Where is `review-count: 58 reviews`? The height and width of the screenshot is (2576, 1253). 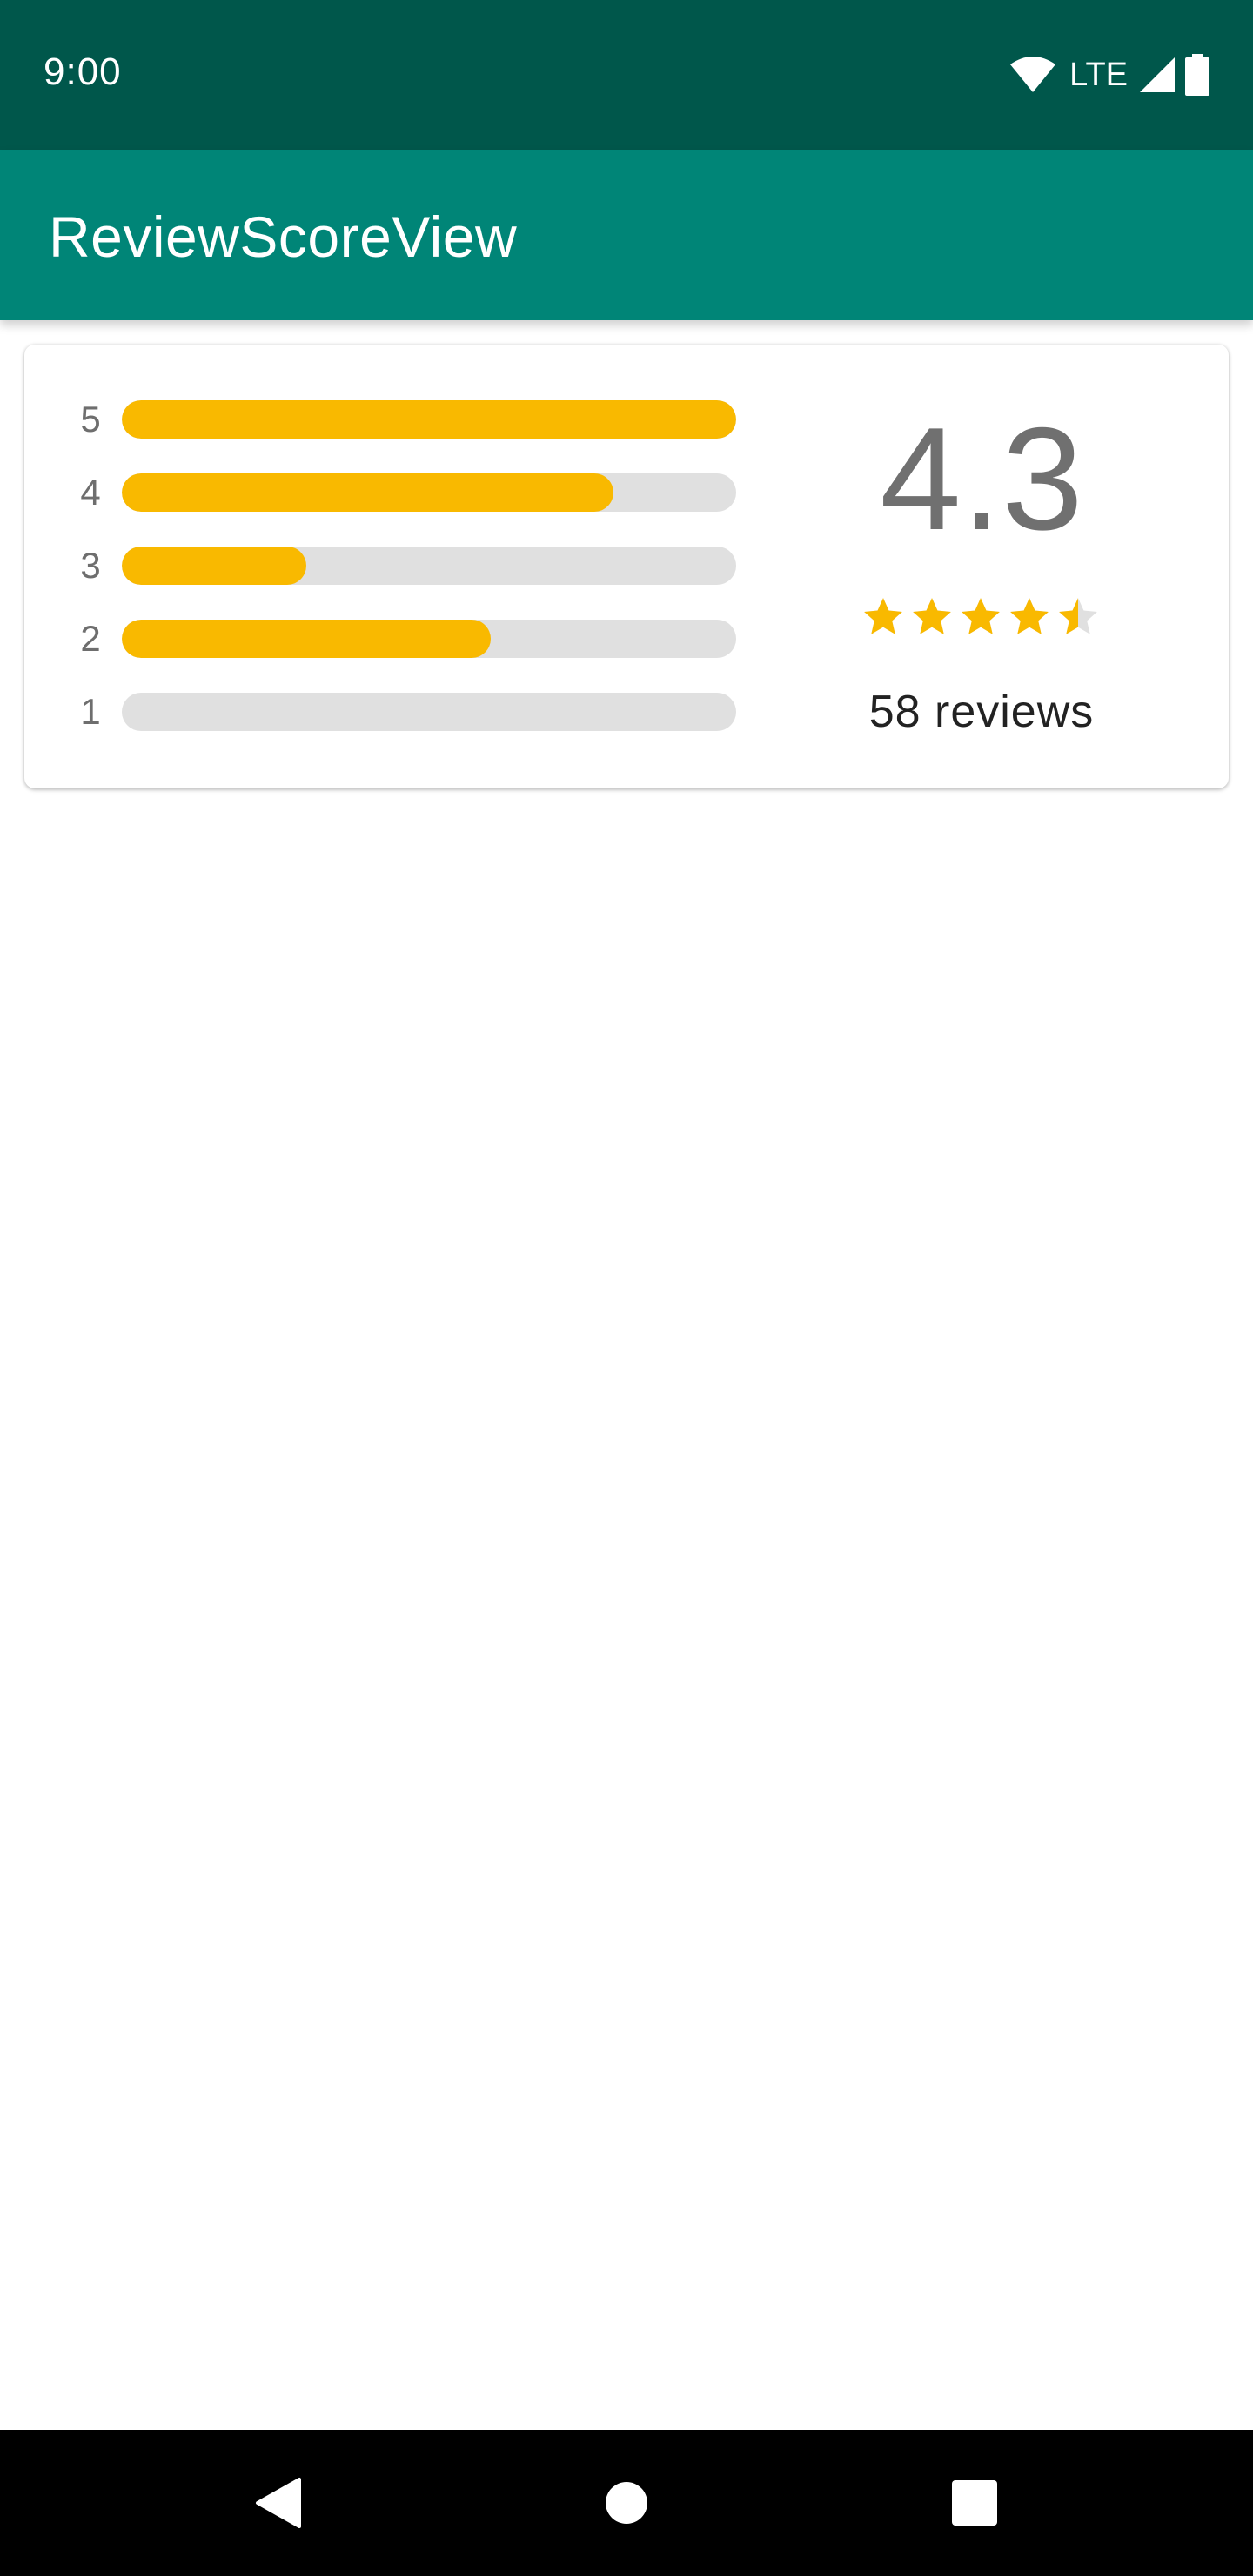 review-count: 58 reviews is located at coordinates (981, 712).